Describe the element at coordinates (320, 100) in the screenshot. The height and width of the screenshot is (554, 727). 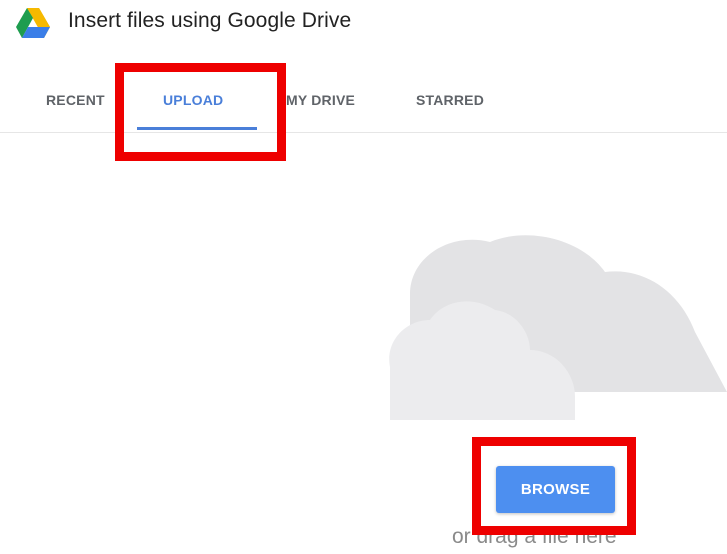
I see `tab-my-drive: MY DRIVE` at that location.